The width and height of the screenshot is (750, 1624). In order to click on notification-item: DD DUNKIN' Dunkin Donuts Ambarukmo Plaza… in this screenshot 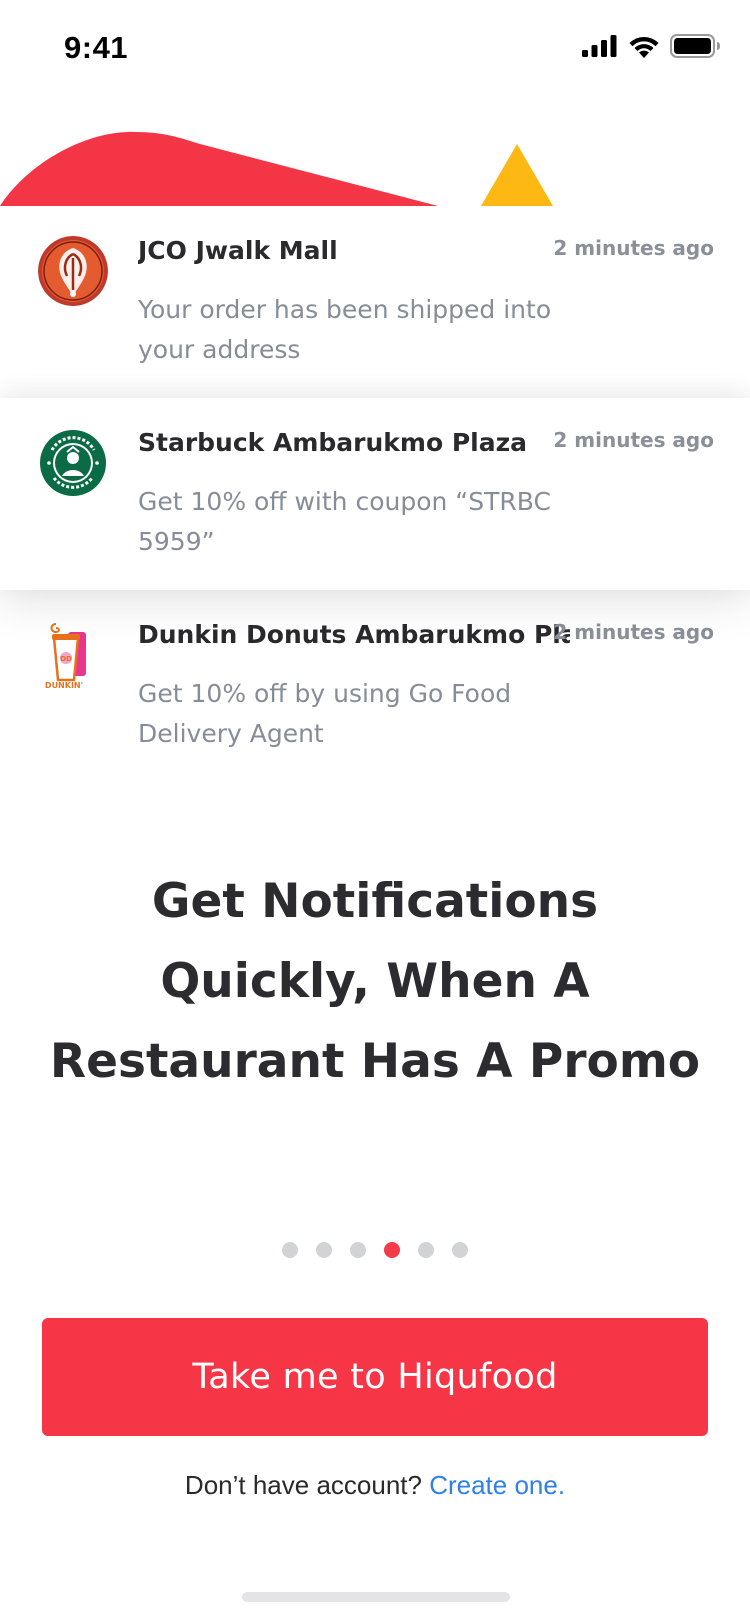, I will do `click(375, 686)`.